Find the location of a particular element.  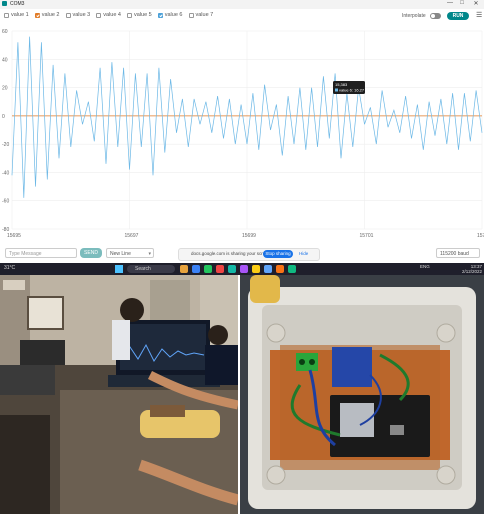

app-icon-green is located at coordinates (292, 269).